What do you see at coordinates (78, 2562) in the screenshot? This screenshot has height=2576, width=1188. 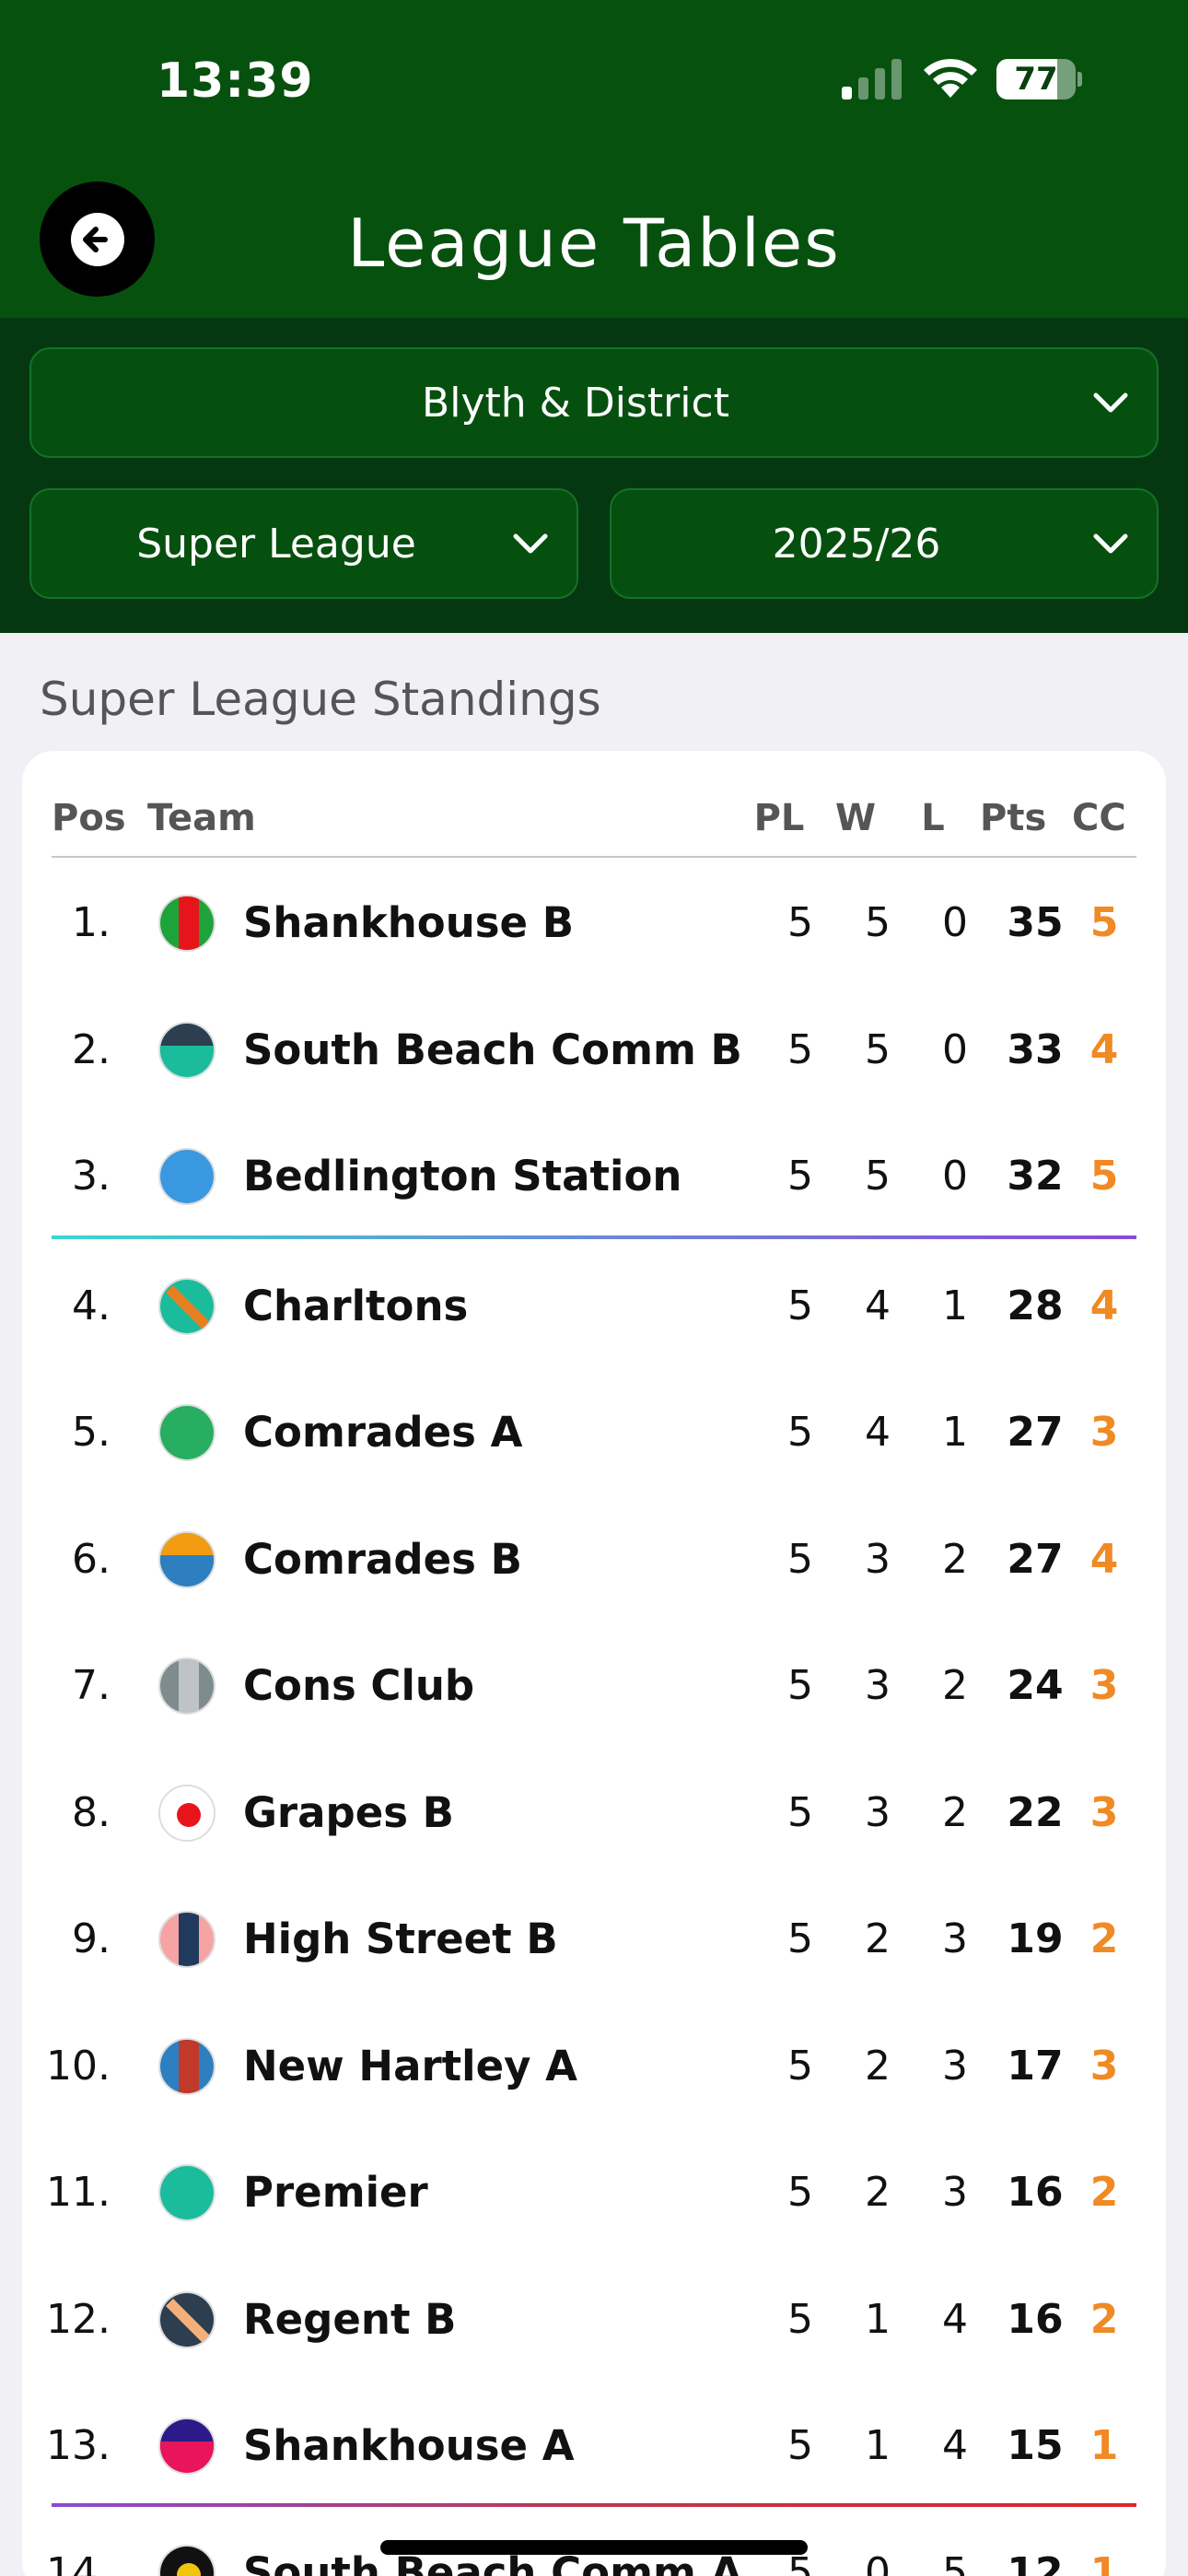 I see `position-cell: 14.` at bounding box center [78, 2562].